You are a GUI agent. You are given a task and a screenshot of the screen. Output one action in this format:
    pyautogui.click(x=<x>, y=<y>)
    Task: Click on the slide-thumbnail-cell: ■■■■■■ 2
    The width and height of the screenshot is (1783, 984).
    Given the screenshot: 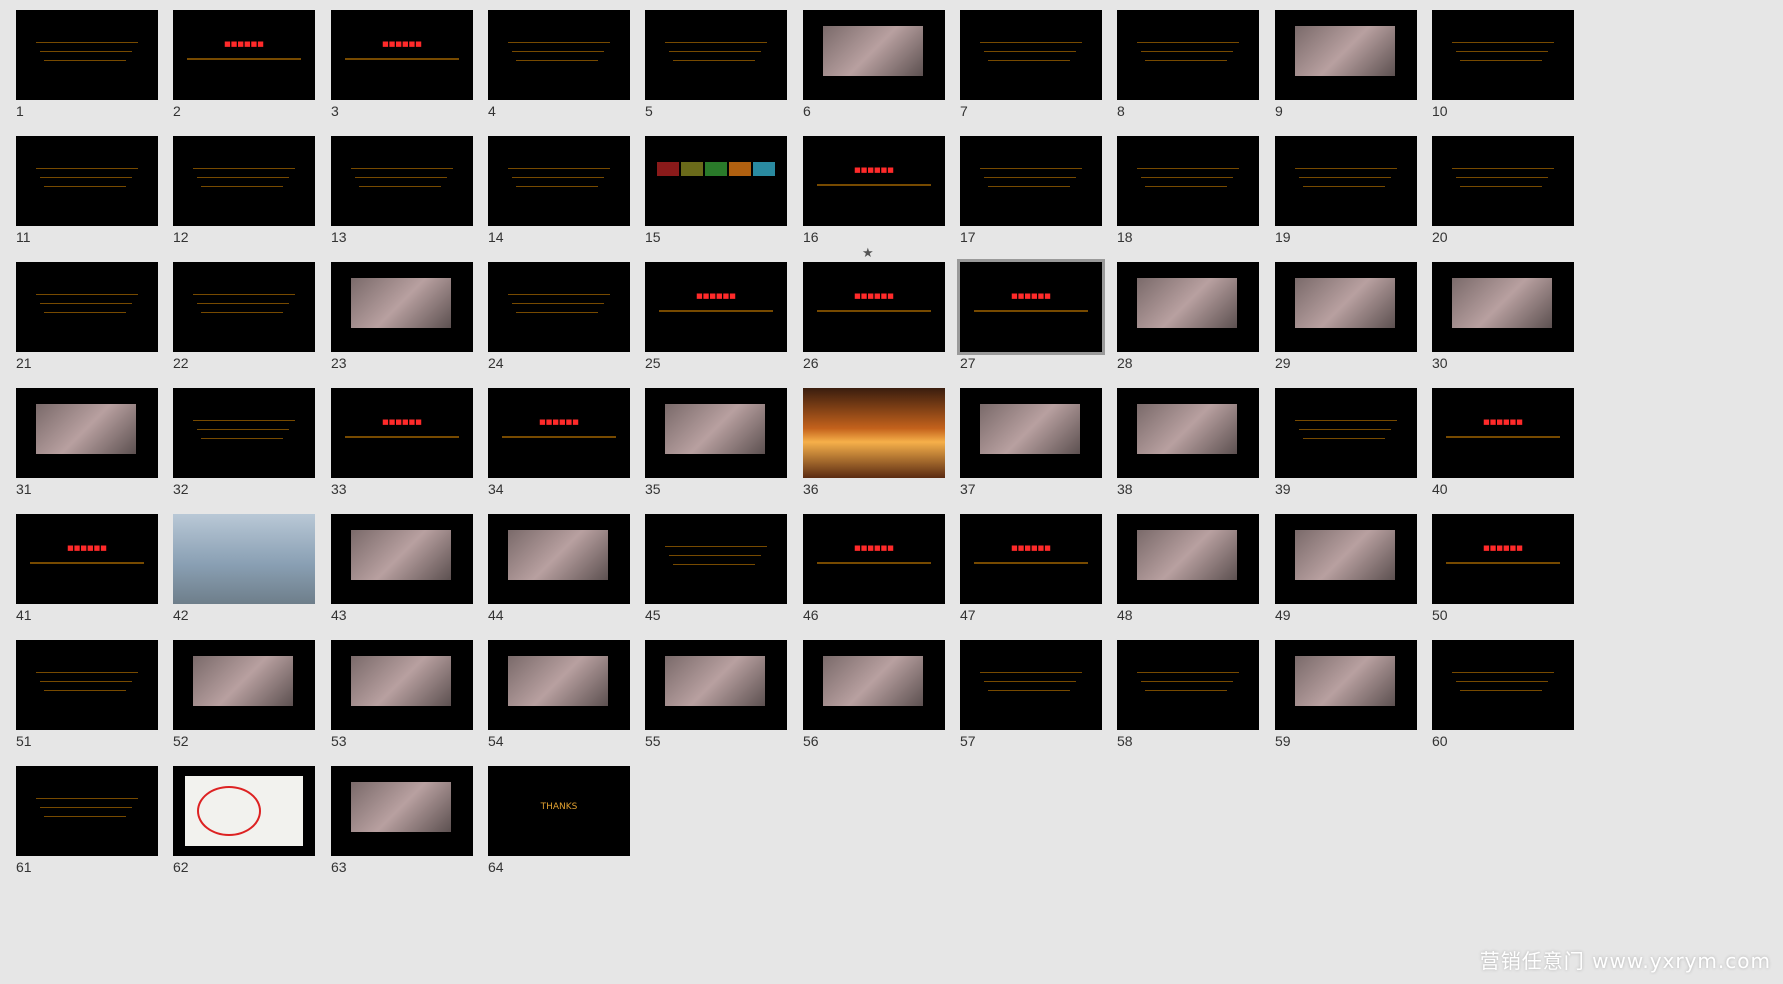 What is the action you would take?
    pyautogui.click(x=237, y=63)
    